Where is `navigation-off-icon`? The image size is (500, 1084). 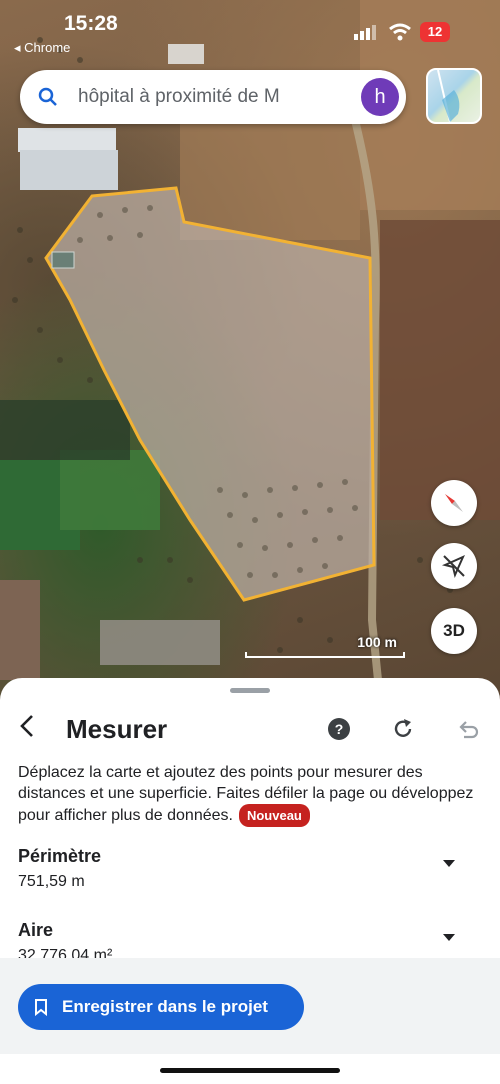
navigation-off-icon is located at coordinates (453, 567).